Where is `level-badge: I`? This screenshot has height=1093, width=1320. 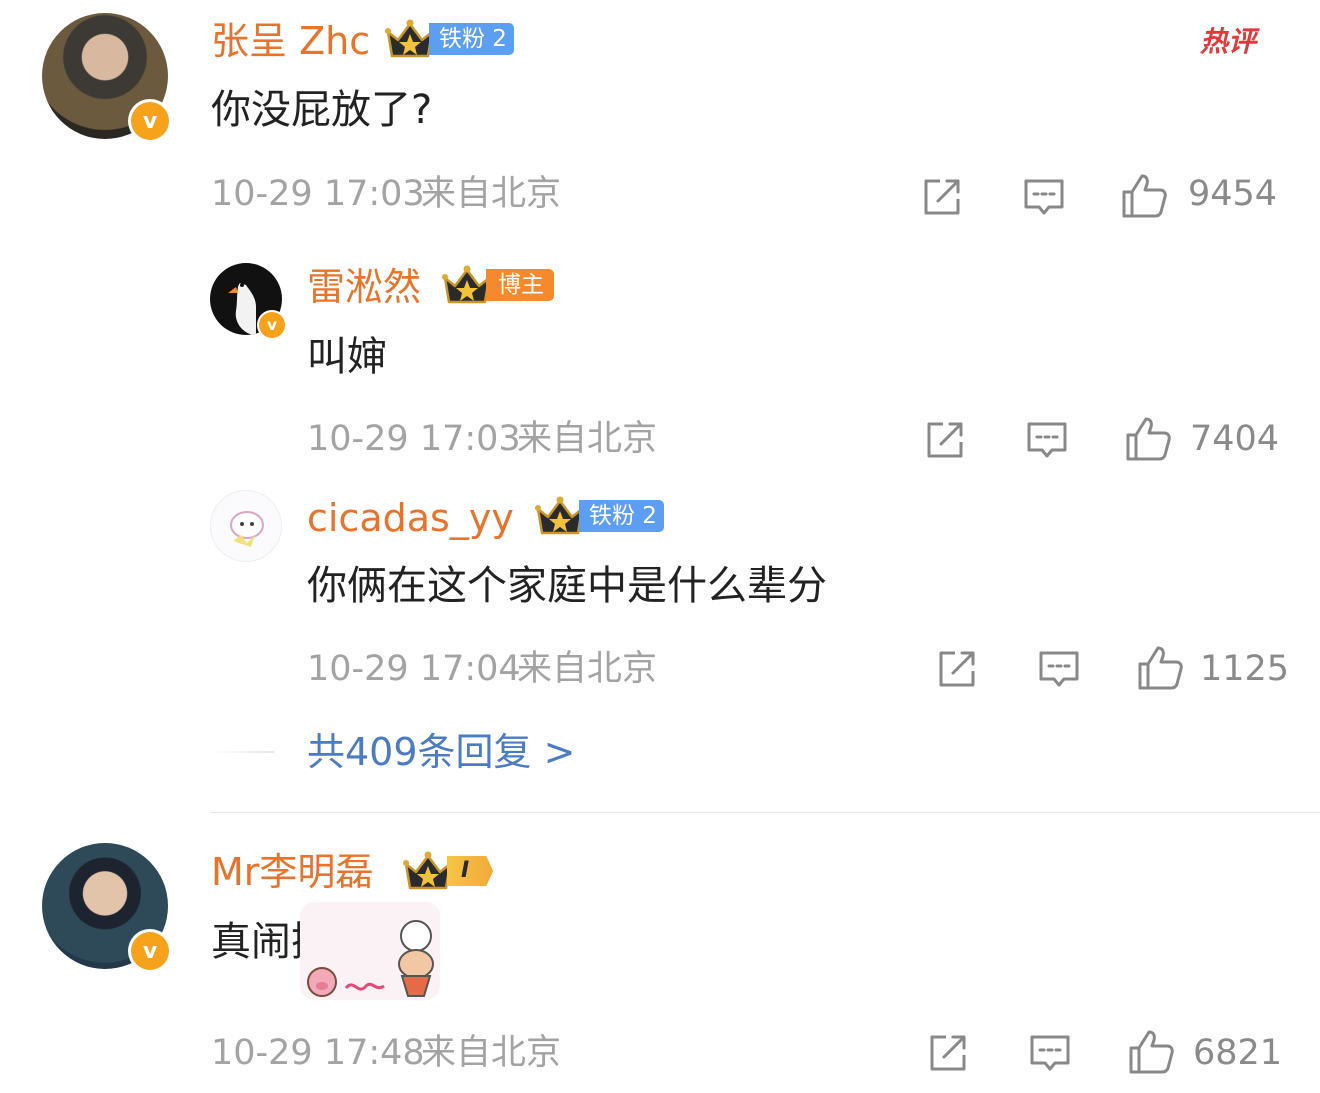
level-badge: I is located at coordinates (448, 871).